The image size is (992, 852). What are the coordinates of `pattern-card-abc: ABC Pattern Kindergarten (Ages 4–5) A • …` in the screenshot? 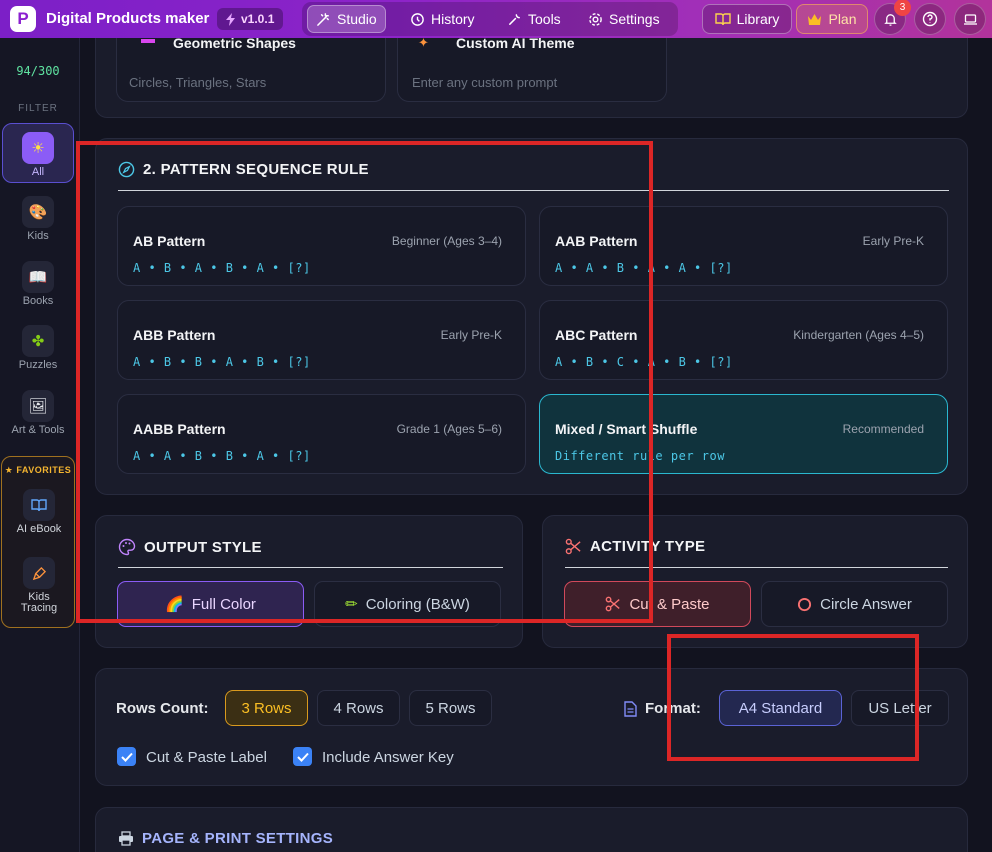 It's located at (743, 340).